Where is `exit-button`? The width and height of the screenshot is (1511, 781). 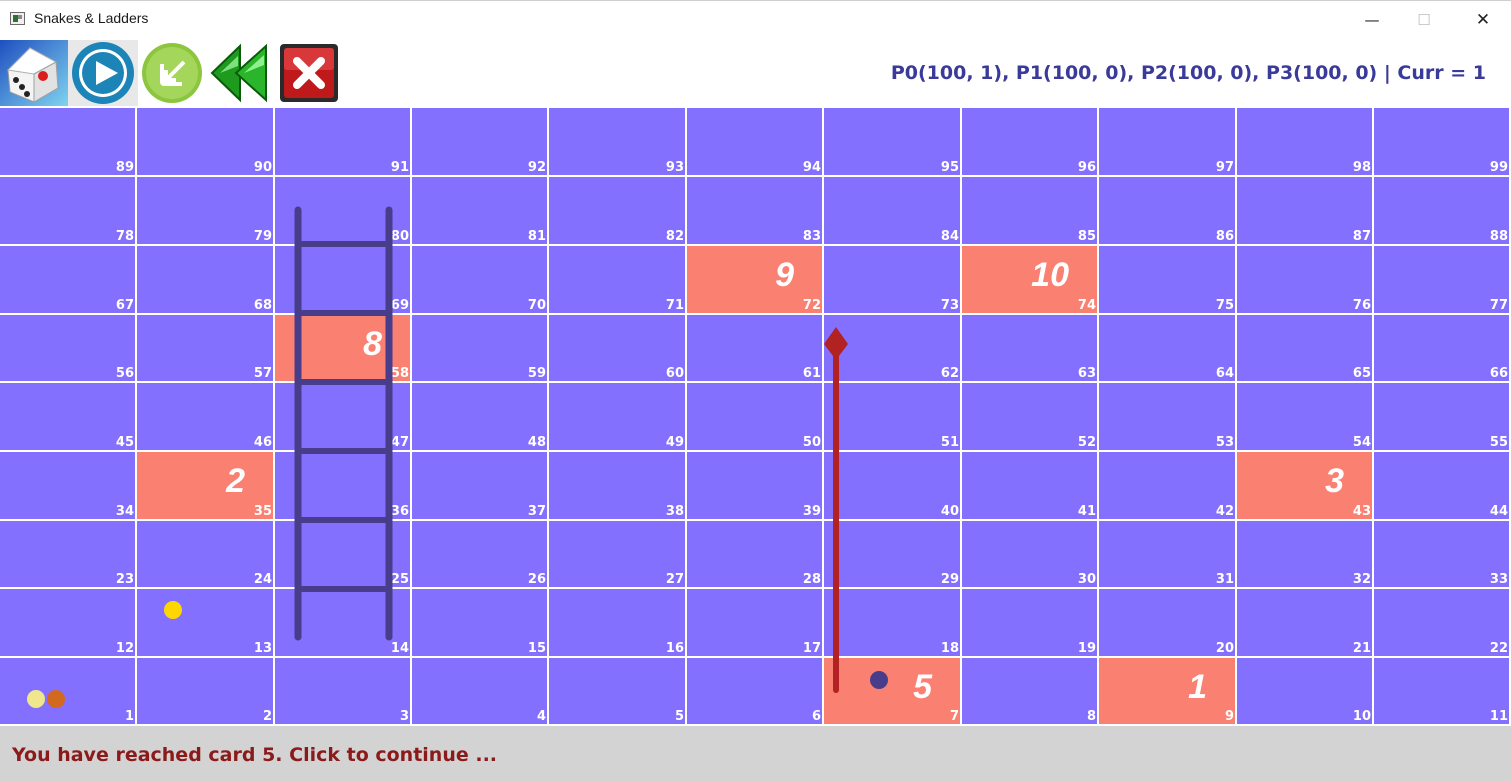 exit-button is located at coordinates (309, 73).